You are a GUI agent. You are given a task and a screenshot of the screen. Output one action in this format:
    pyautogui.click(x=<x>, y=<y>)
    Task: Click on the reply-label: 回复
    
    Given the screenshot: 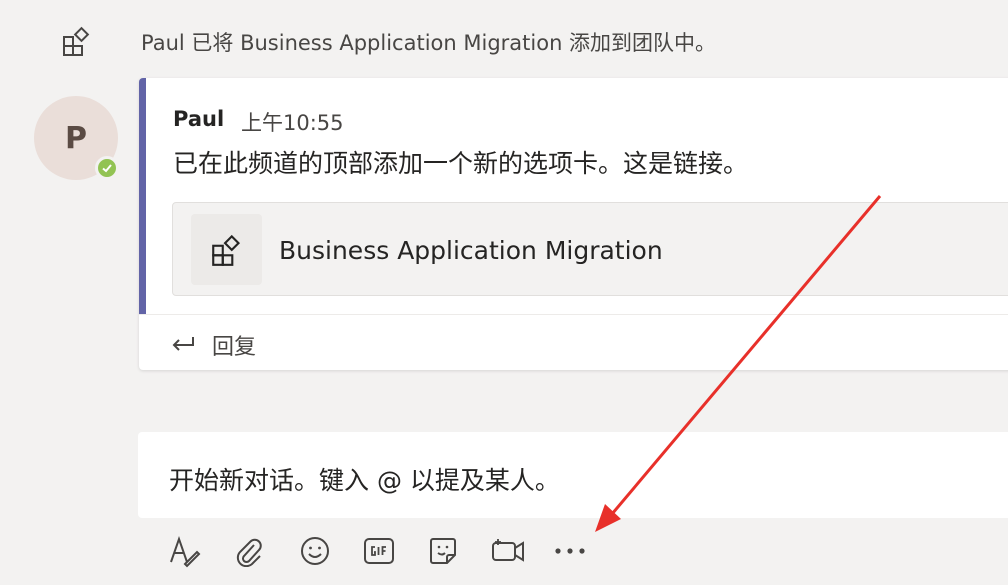 What is the action you would take?
    pyautogui.click(x=234, y=347)
    